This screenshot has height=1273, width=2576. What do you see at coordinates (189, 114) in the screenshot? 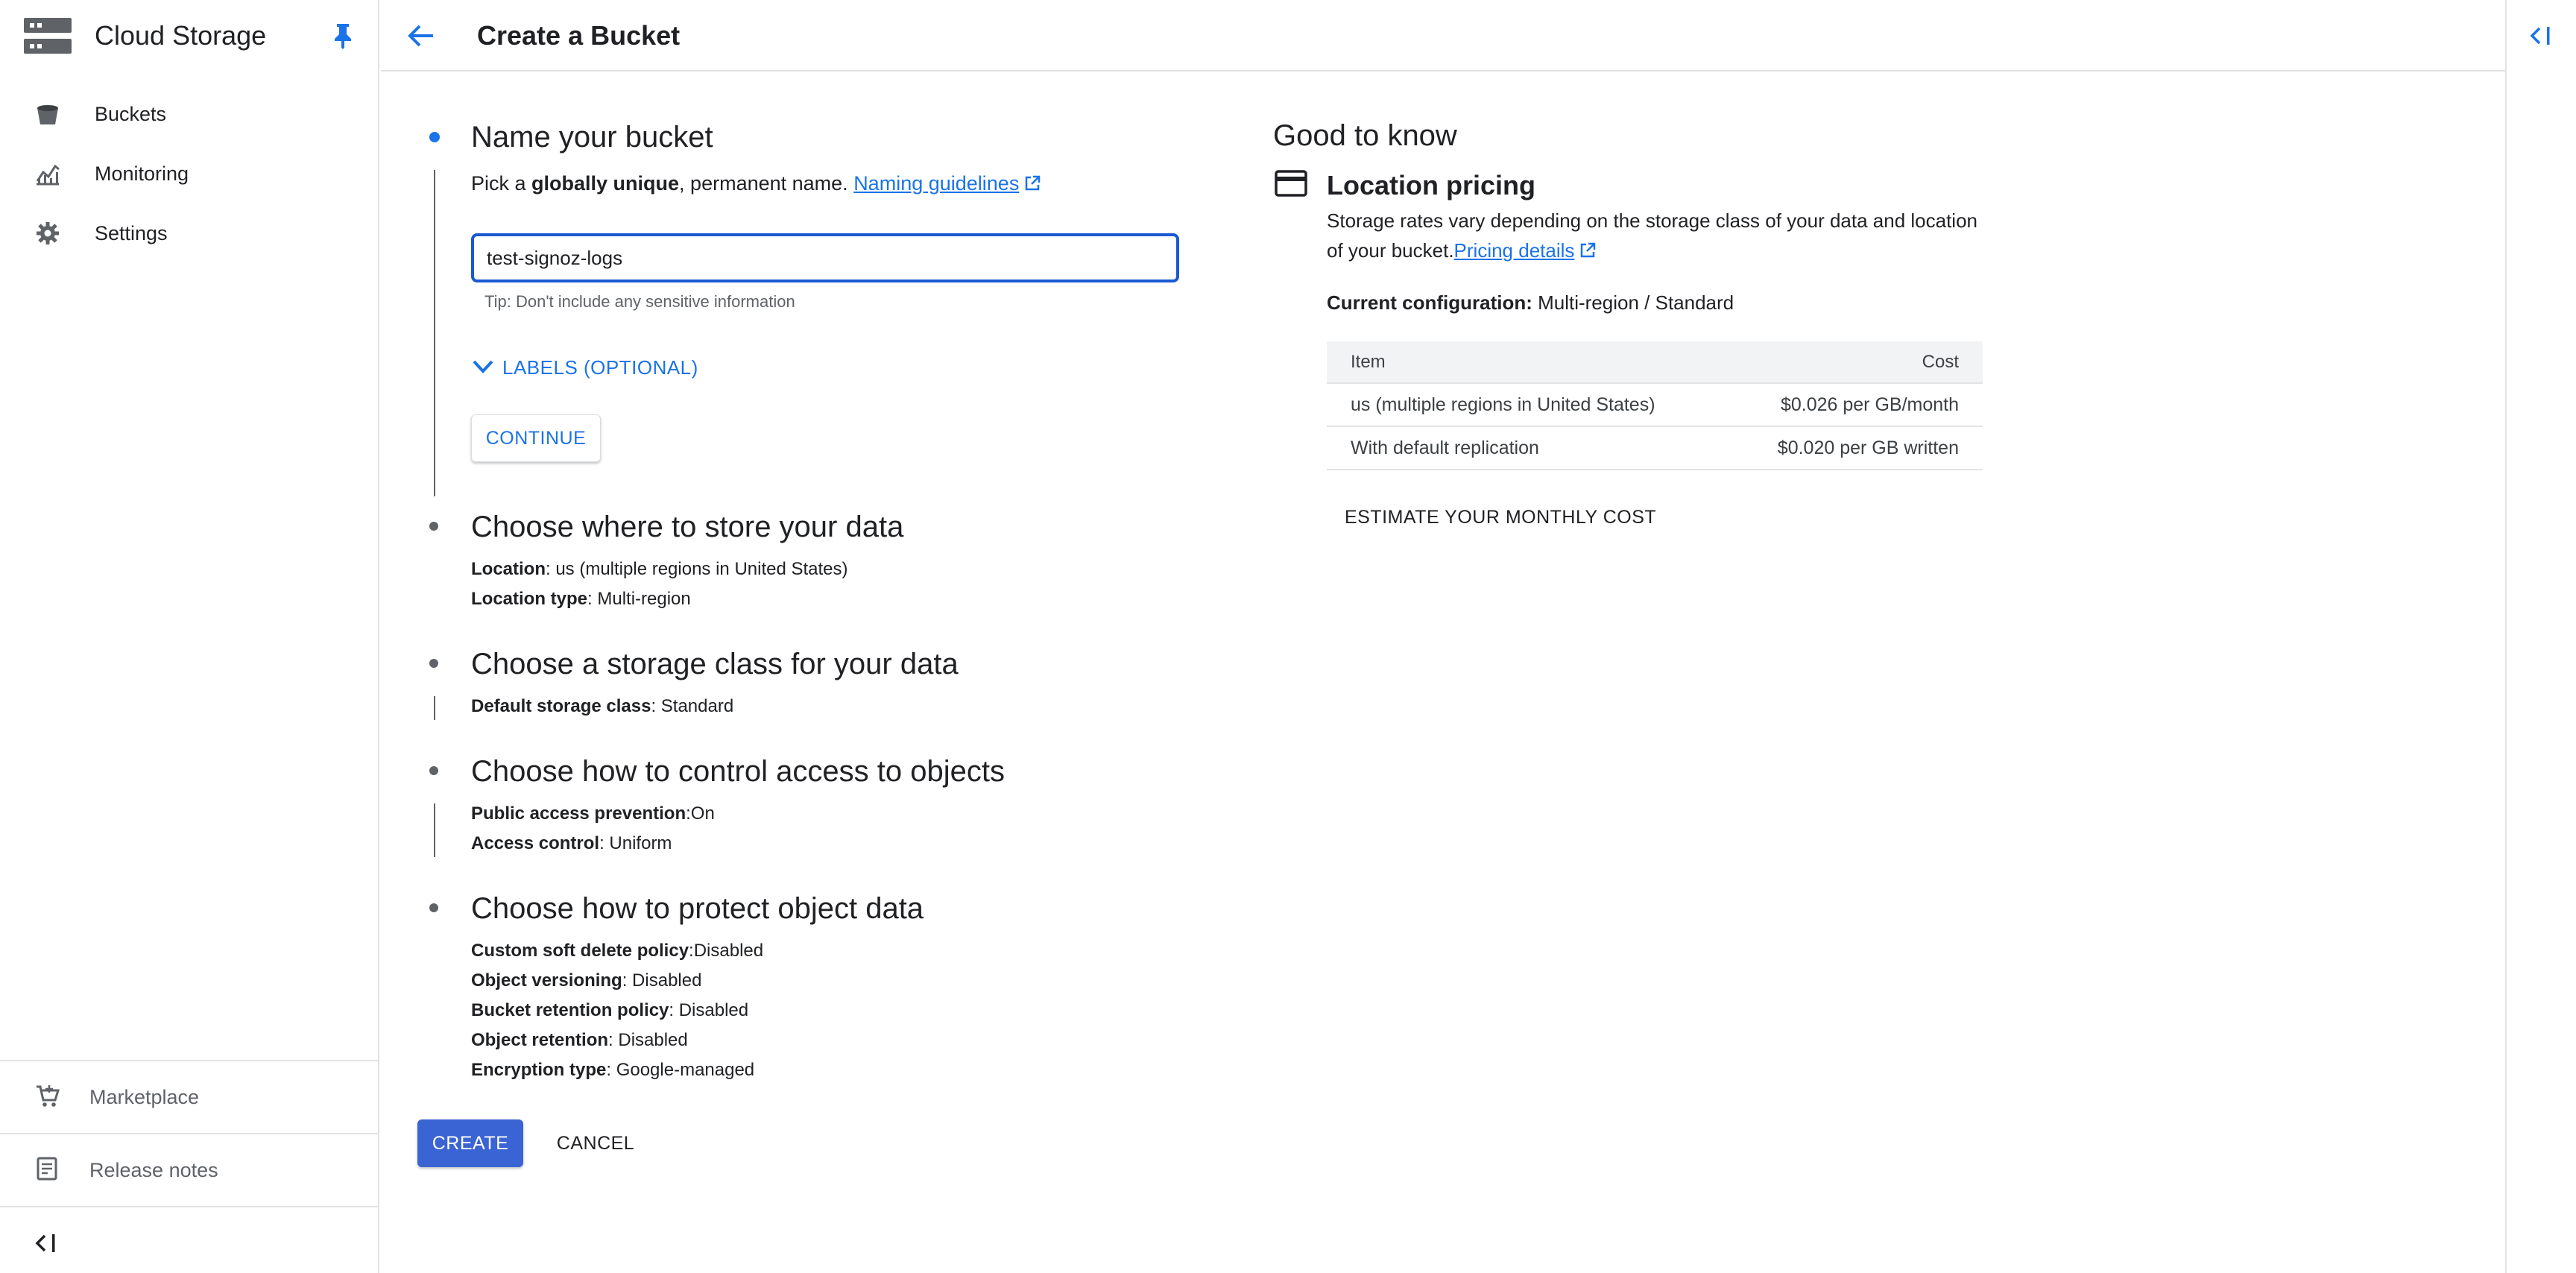
I see `sidebar-item-buckets: Buckets` at bounding box center [189, 114].